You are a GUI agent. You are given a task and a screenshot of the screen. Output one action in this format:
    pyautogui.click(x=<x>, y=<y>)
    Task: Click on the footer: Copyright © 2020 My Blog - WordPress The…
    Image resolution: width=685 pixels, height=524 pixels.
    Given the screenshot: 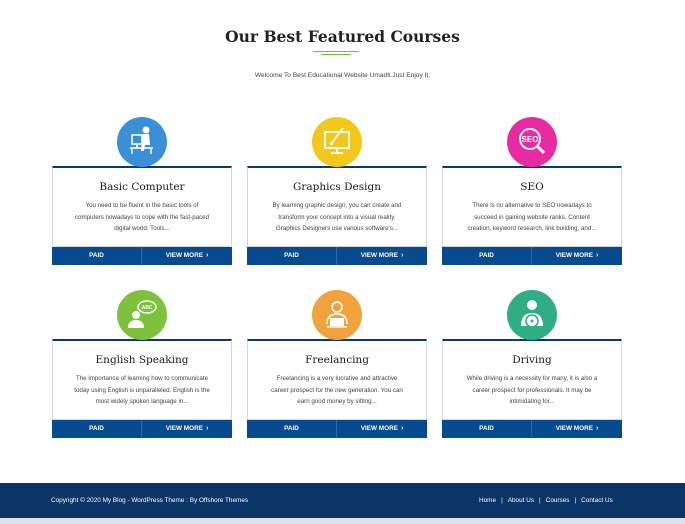 What is the action you would take?
    pyautogui.click(x=342, y=503)
    